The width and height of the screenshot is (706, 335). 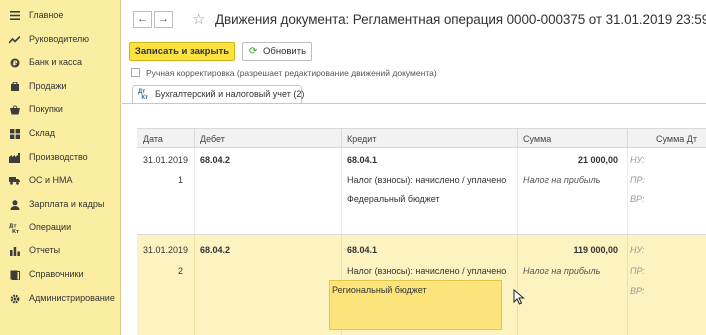 I want to click on cell-credit-subconto-2: Федеральный бюджет, so click(x=393, y=199).